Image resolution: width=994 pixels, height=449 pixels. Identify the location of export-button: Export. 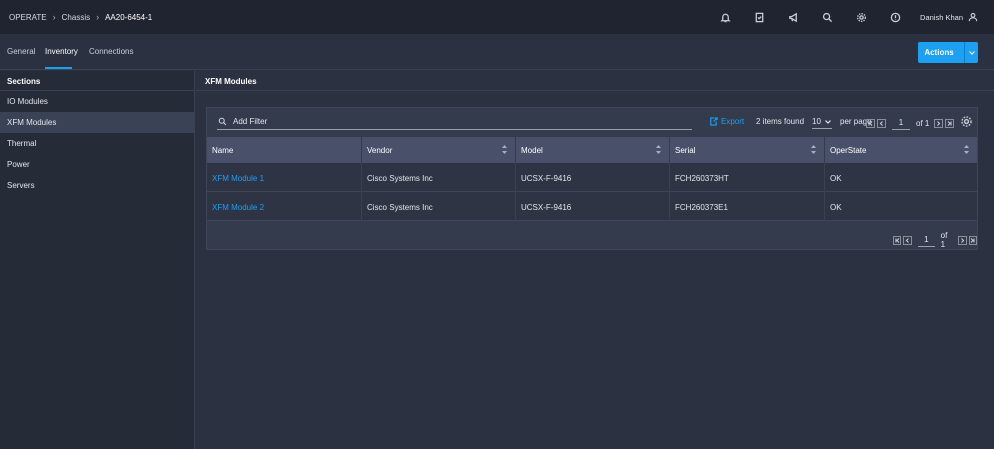
(726, 121).